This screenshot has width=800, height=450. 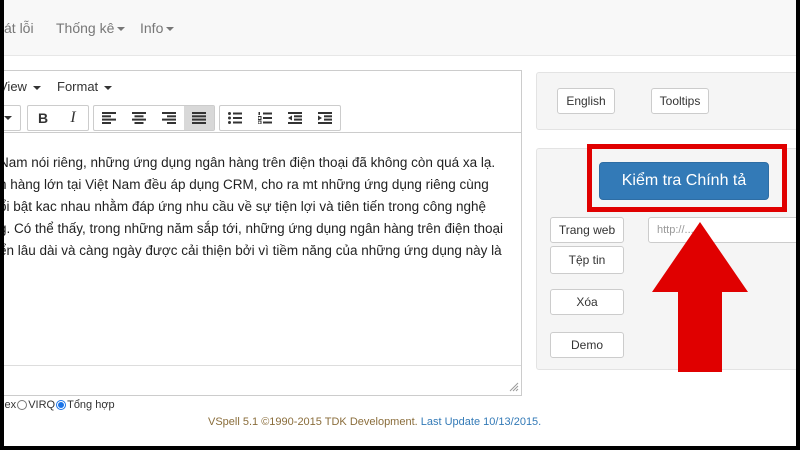 I want to click on align-center-icon, so click(x=139, y=118).